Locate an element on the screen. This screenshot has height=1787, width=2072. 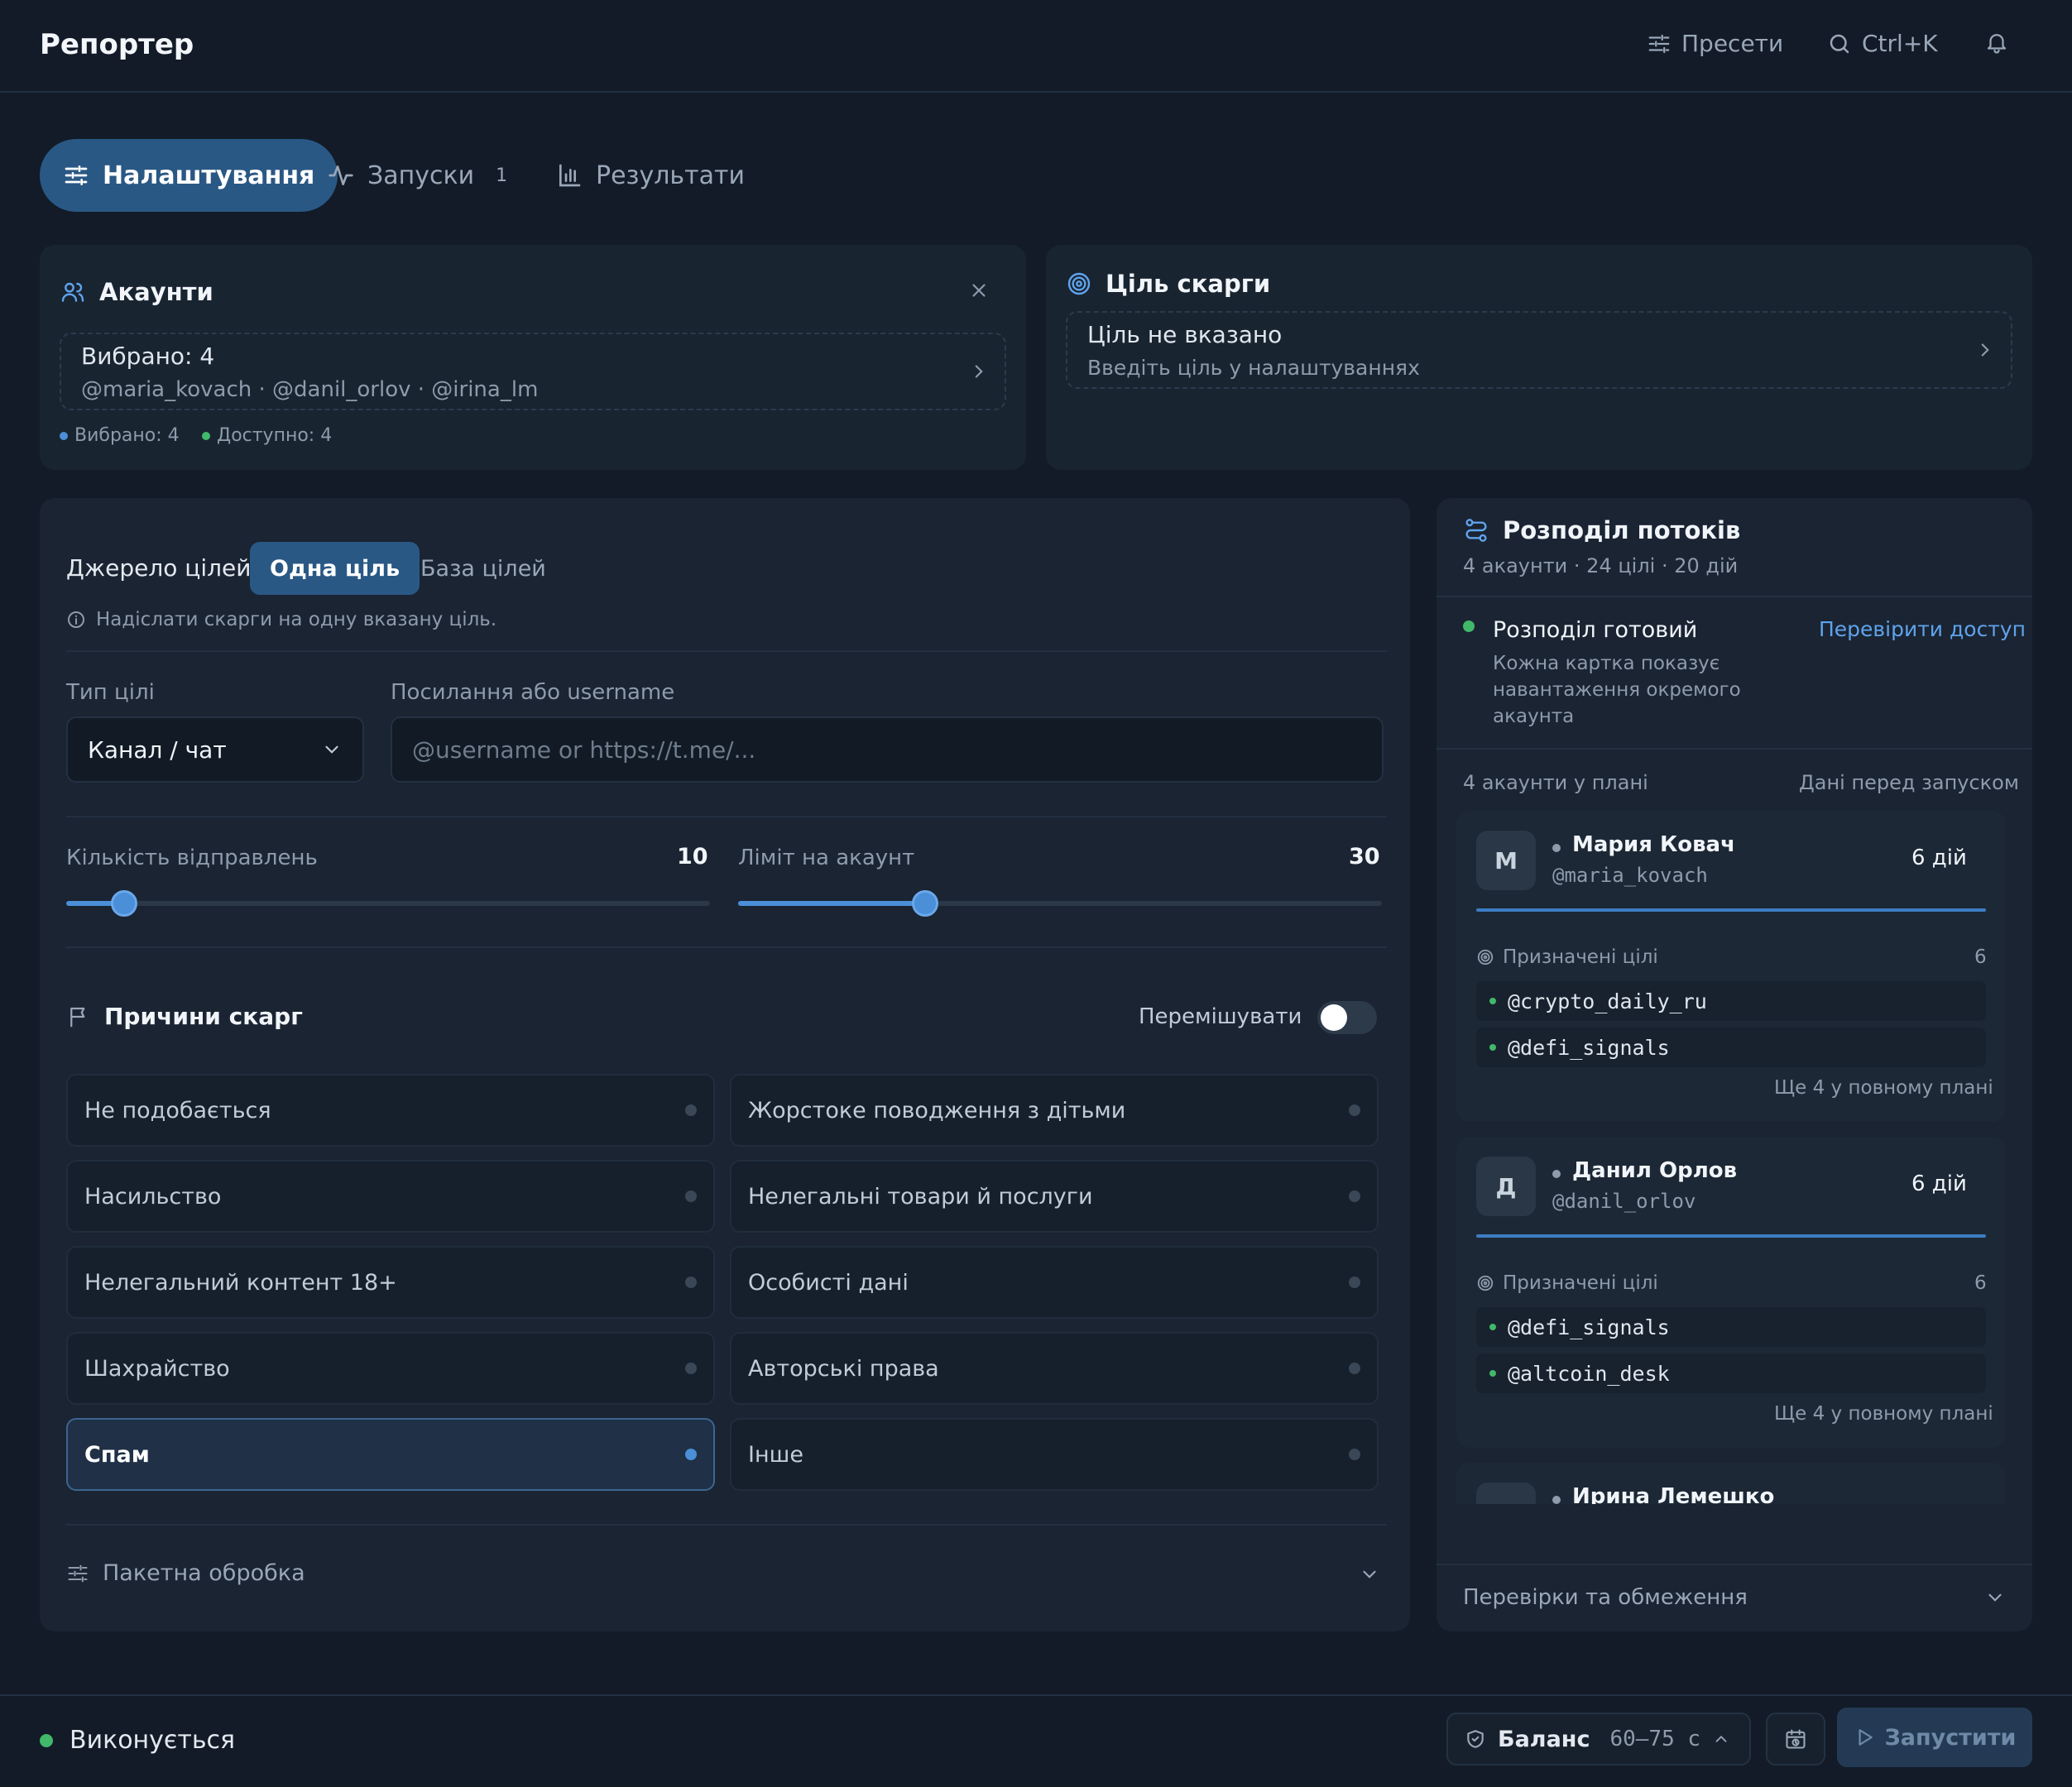
chevron-up-icon is located at coordinates (1721, 1739).